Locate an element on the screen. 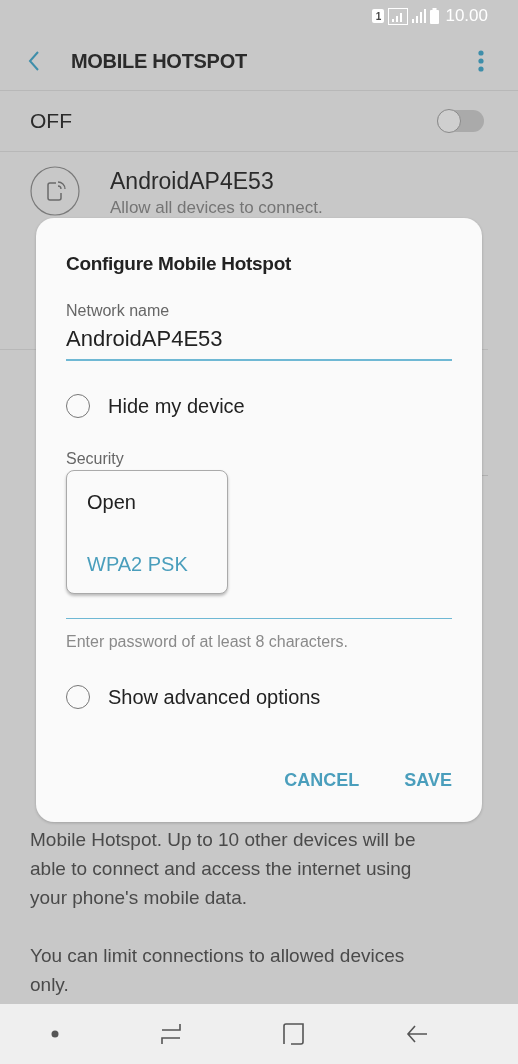  dialog-button: CANCEL is located at coordinates (322, 780).